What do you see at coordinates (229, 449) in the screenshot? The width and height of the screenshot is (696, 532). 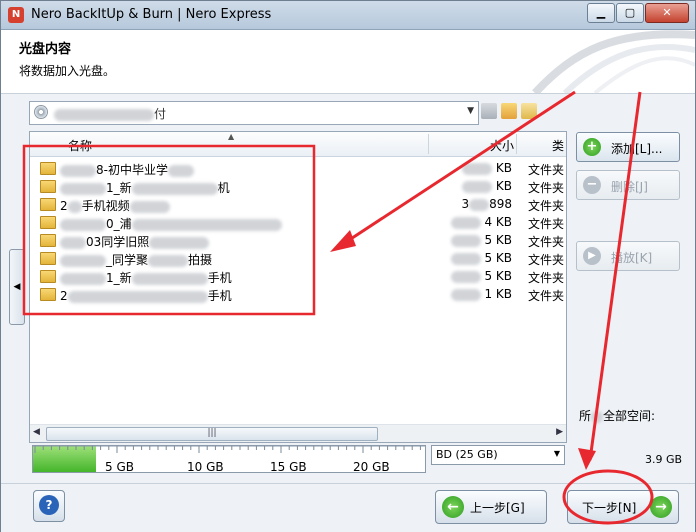 I see `capacity-ticks` at bounding box center [229, 449].